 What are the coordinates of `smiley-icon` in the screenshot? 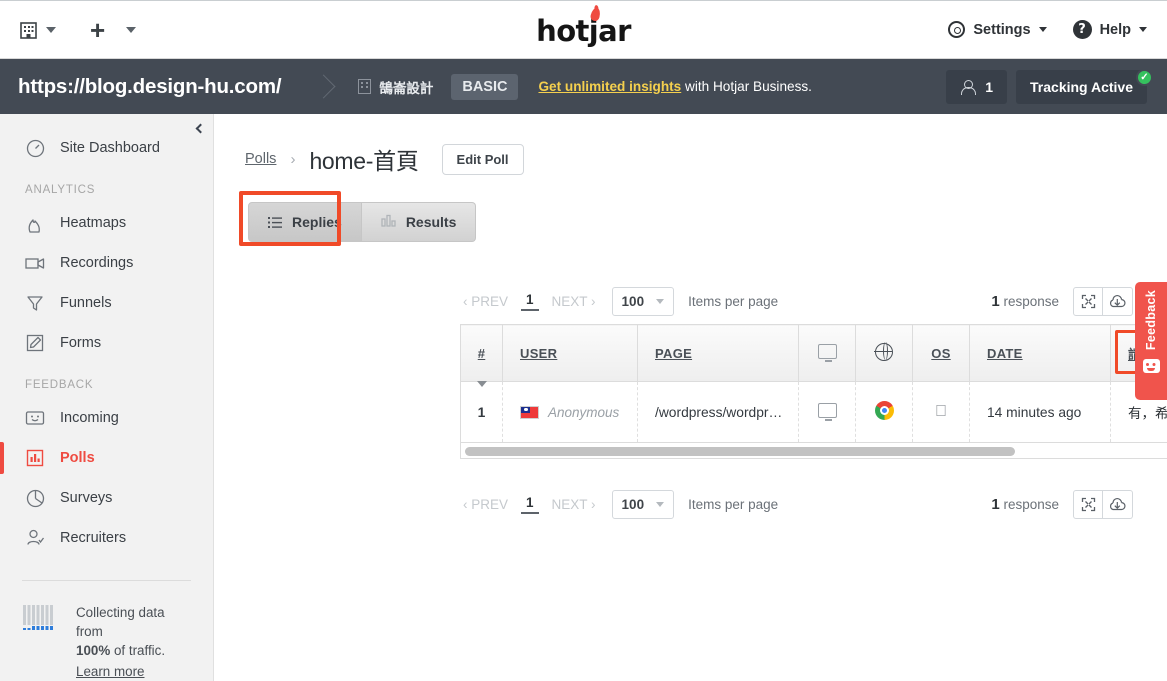 It's located at (1151, 366).